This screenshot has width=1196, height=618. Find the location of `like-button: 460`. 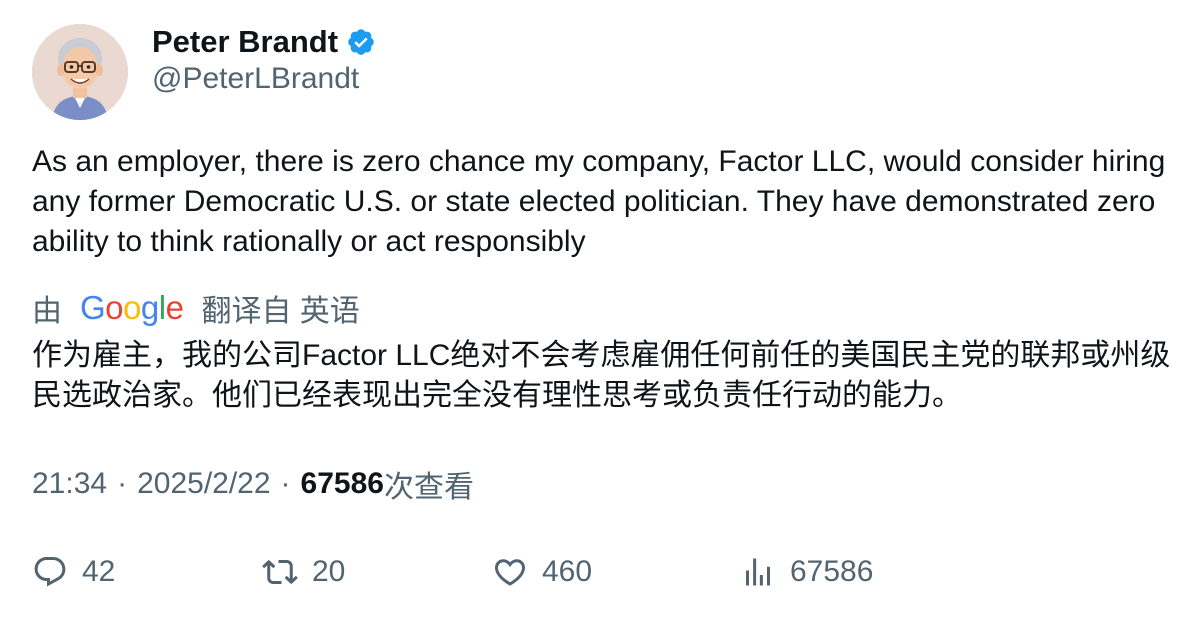

like-button: 460 is located at coordinates (542, 572).